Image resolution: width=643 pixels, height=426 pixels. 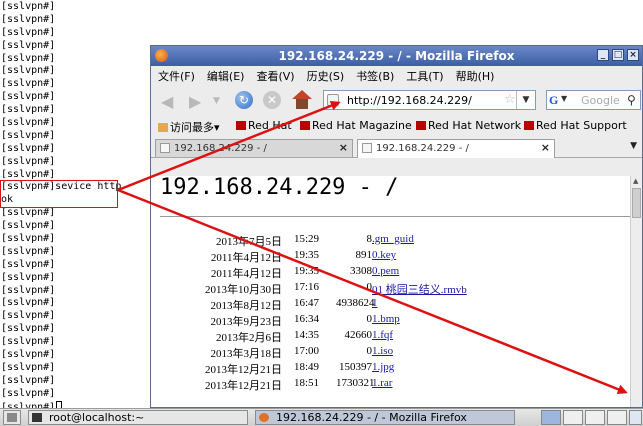 What do you see at coordinates (635, 181) in the screenshot?
I see `scroll-up-icon: ▲` at bounding box center [635, 181].